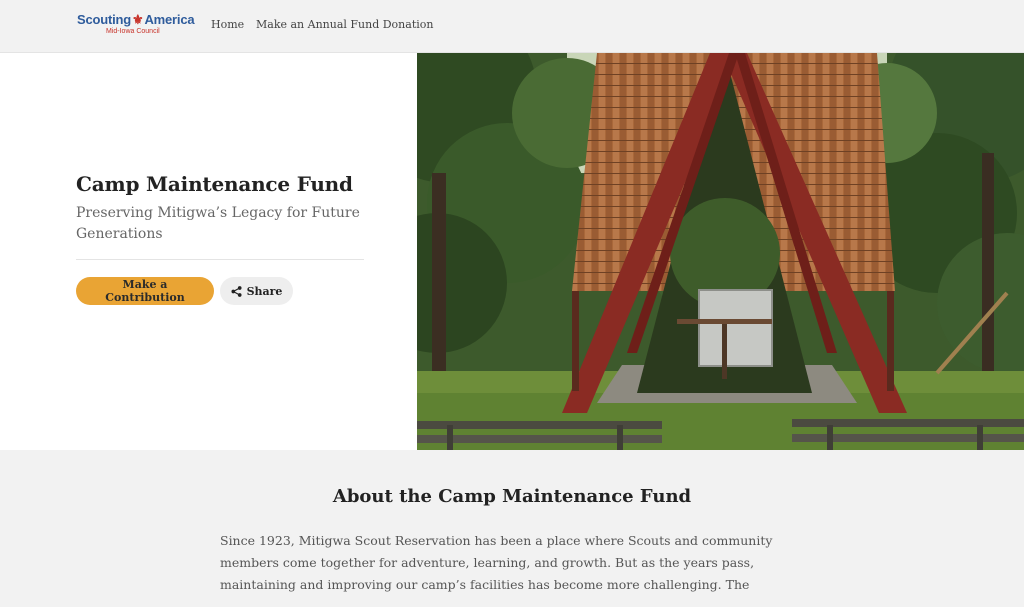  I want to click on logo-council-name: Mid-Iowa Council, so click(133, 31).